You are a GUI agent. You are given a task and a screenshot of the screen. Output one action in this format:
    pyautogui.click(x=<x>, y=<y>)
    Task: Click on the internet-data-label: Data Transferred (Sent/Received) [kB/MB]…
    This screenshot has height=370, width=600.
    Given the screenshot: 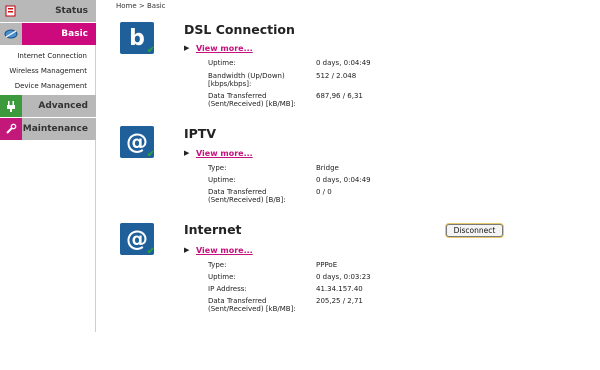 What is the action you would take?
    pyautogui.click(x=252, y=305)
    